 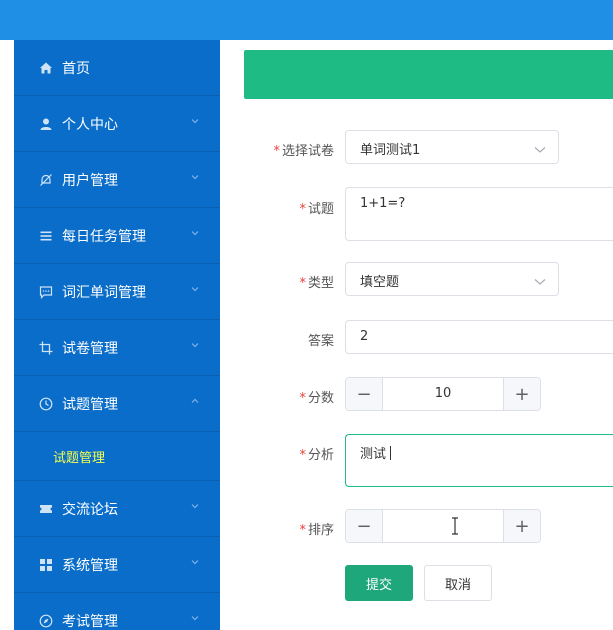 What do you see at coordinates (307, 151) in the screenshot?
I see `label-text: 选择试卷` at bounding box center [307, 151].